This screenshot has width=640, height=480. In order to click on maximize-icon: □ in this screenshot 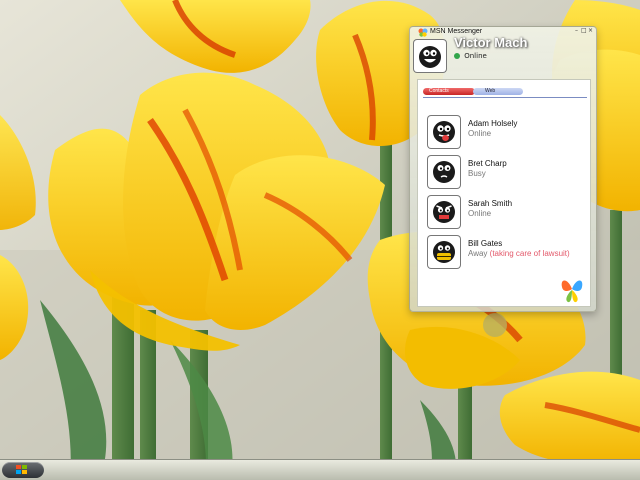, I will do `click(584, 31)`.